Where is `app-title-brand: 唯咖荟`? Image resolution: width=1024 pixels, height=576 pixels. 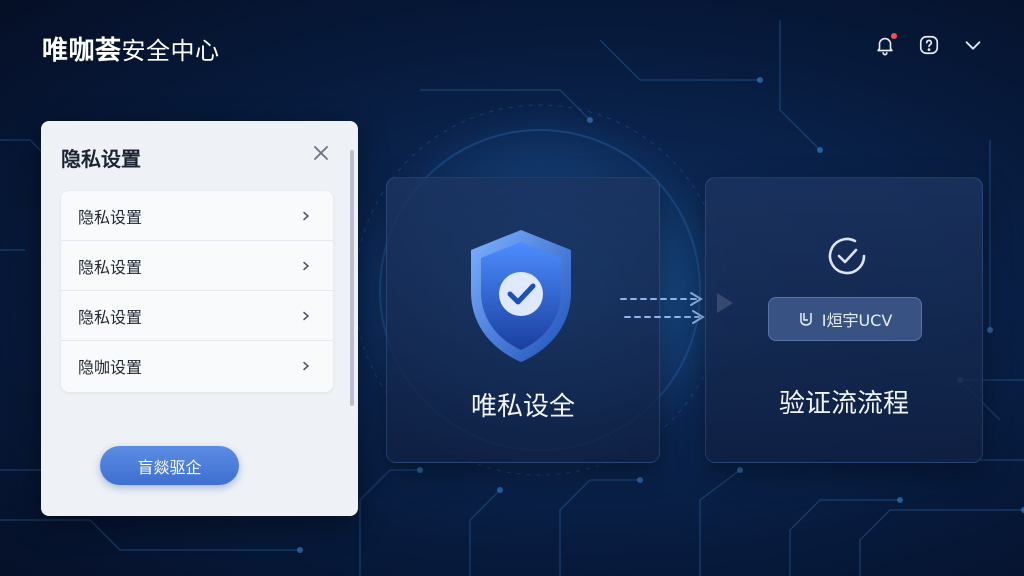
app-title-brand: 唯咖荟 is located at coordinates (82, 51).